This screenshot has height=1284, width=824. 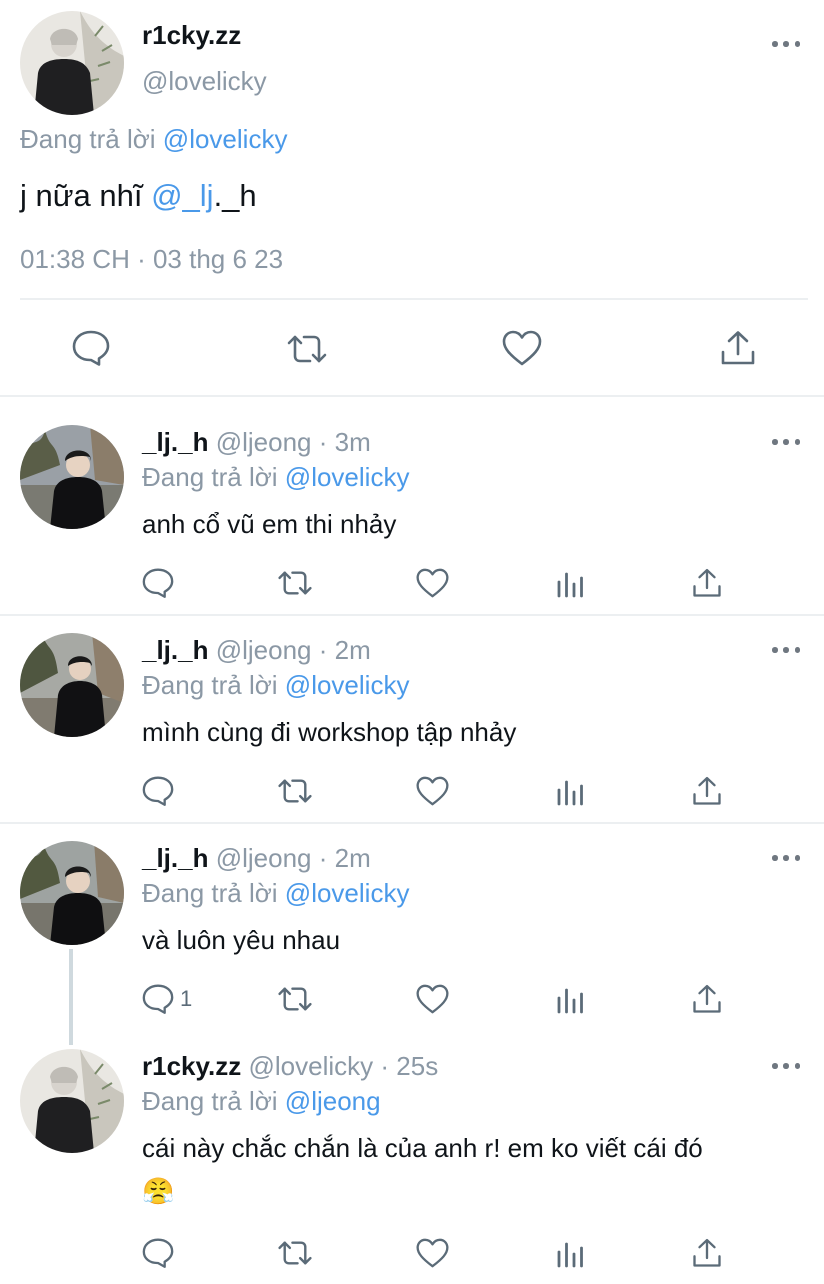 I want to click on replying-to-line: Đang trả lời @ljeong, so click(x=261, y=1101).